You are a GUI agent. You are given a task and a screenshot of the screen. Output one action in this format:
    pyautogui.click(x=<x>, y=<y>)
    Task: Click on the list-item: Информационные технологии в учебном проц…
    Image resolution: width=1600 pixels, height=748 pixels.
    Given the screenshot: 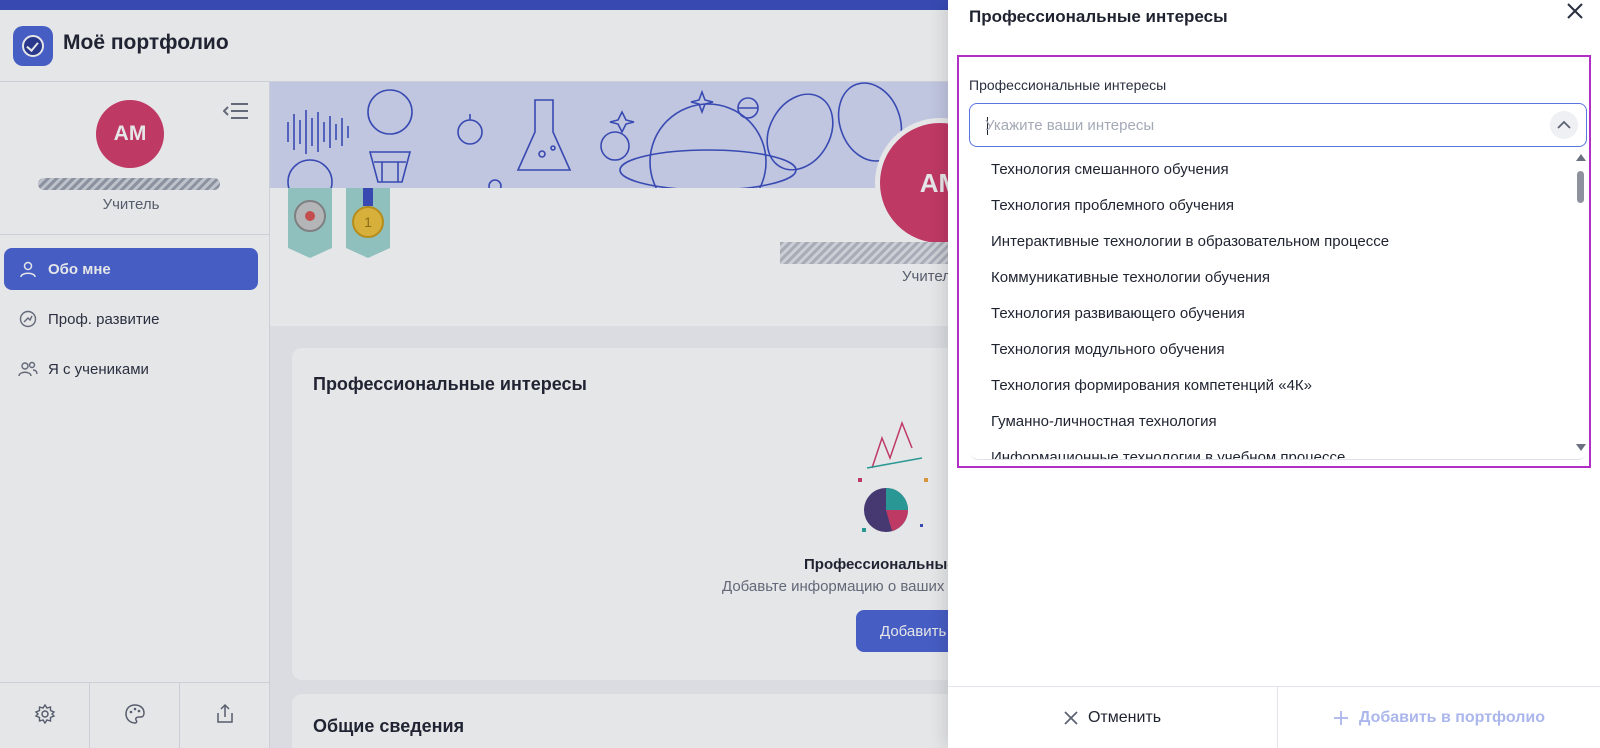 What is the action you would take?
    pyautogui.click(x=1266, y=449)
    